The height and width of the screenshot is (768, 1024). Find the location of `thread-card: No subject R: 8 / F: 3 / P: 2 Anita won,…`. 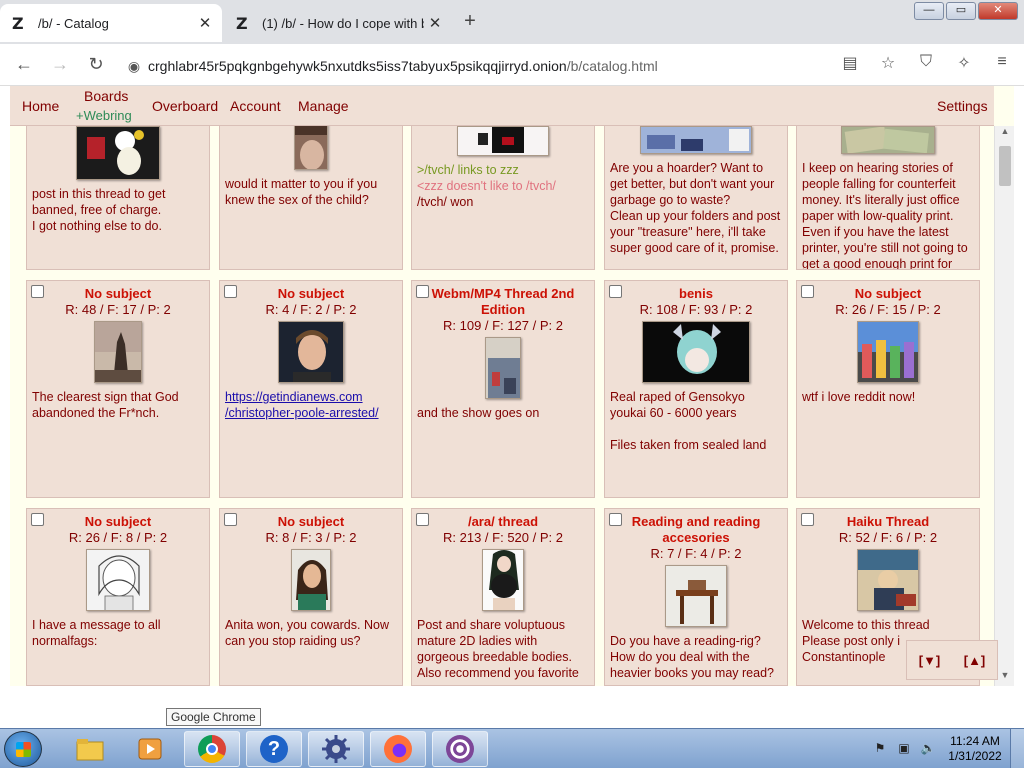

thread-card: No subject R: 8 / F: 3 / P: 2 Anita won,… is located at coordinates (311, 597).